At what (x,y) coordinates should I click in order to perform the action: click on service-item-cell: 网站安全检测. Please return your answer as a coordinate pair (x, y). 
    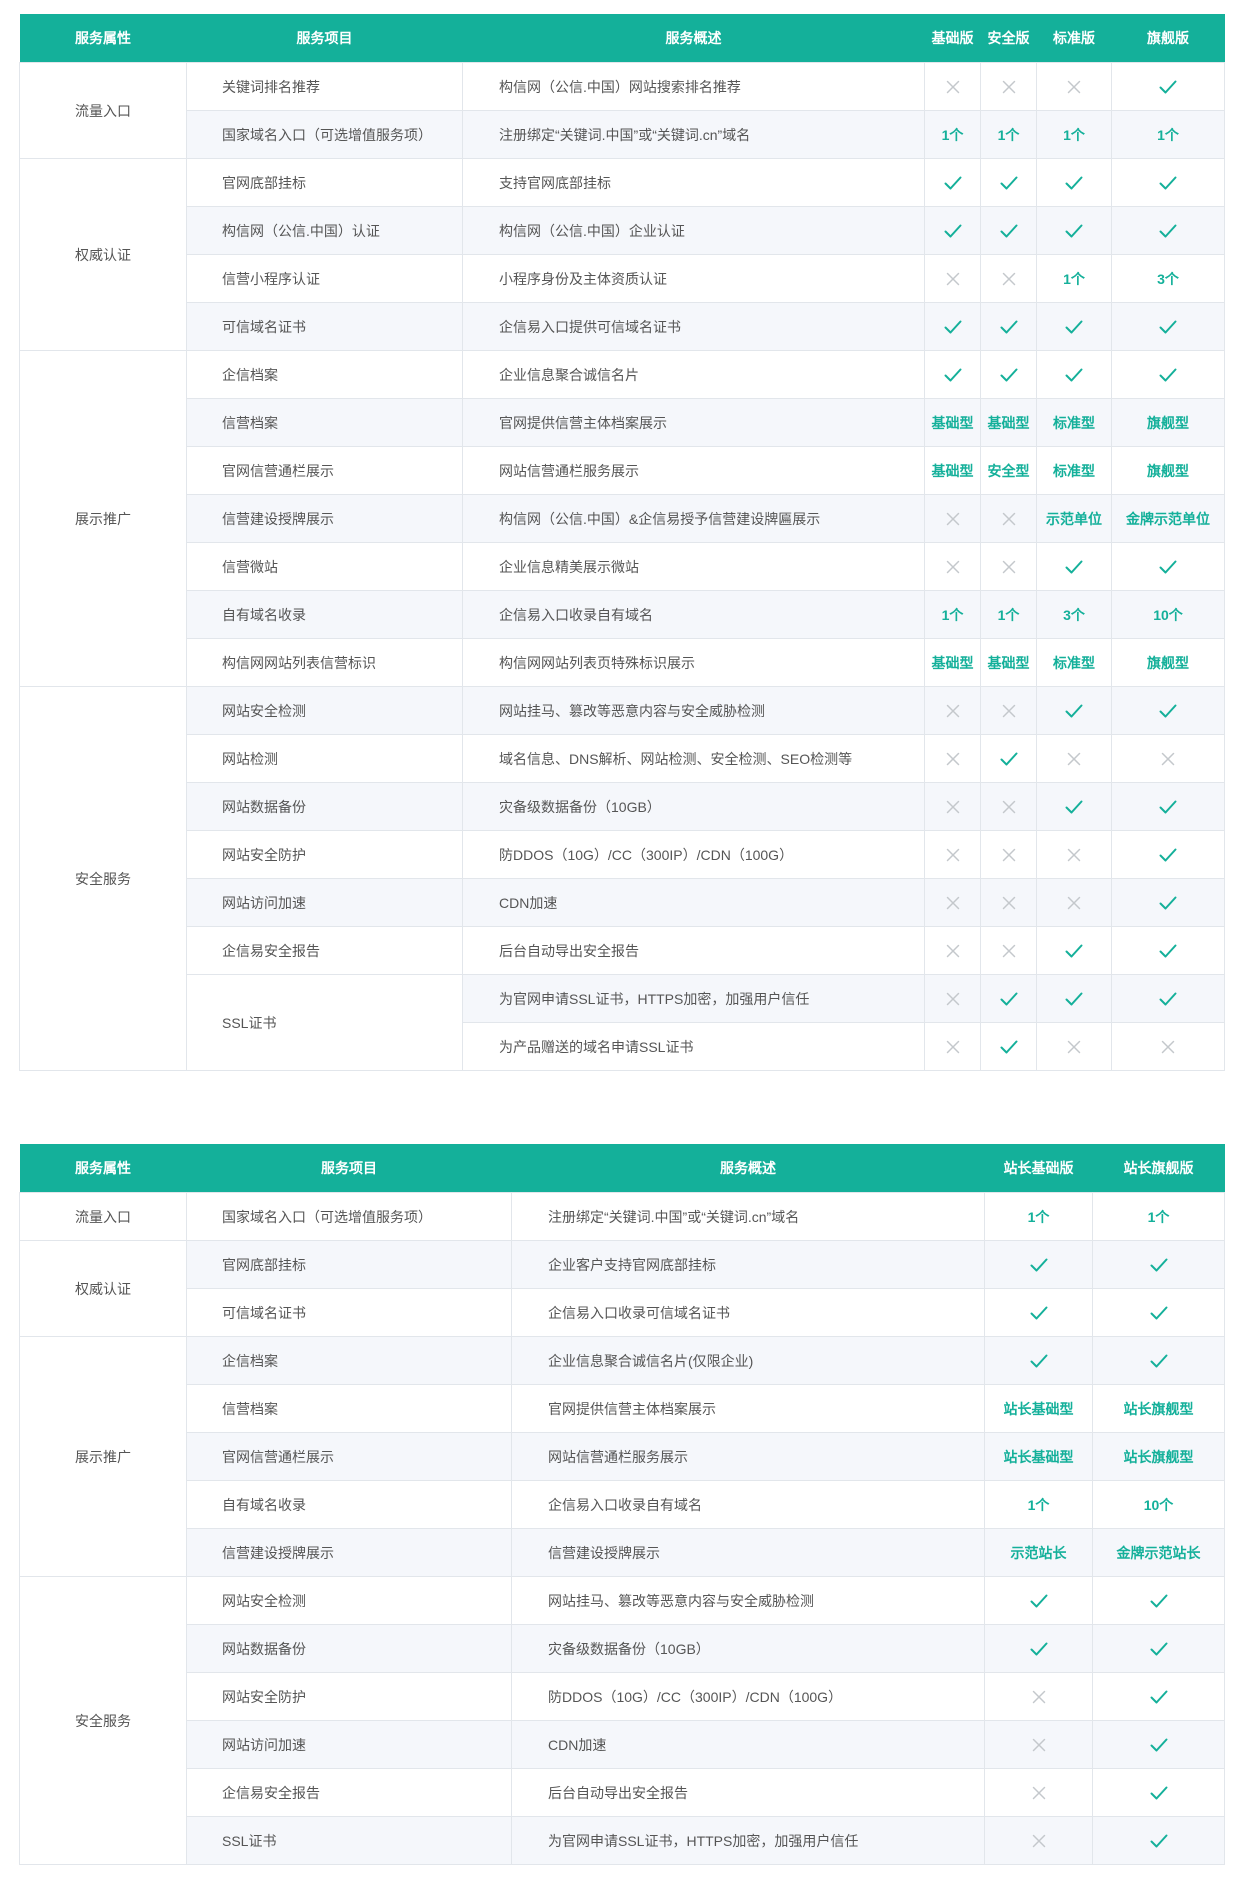
    Looking at the image, I should click on (324, 710).